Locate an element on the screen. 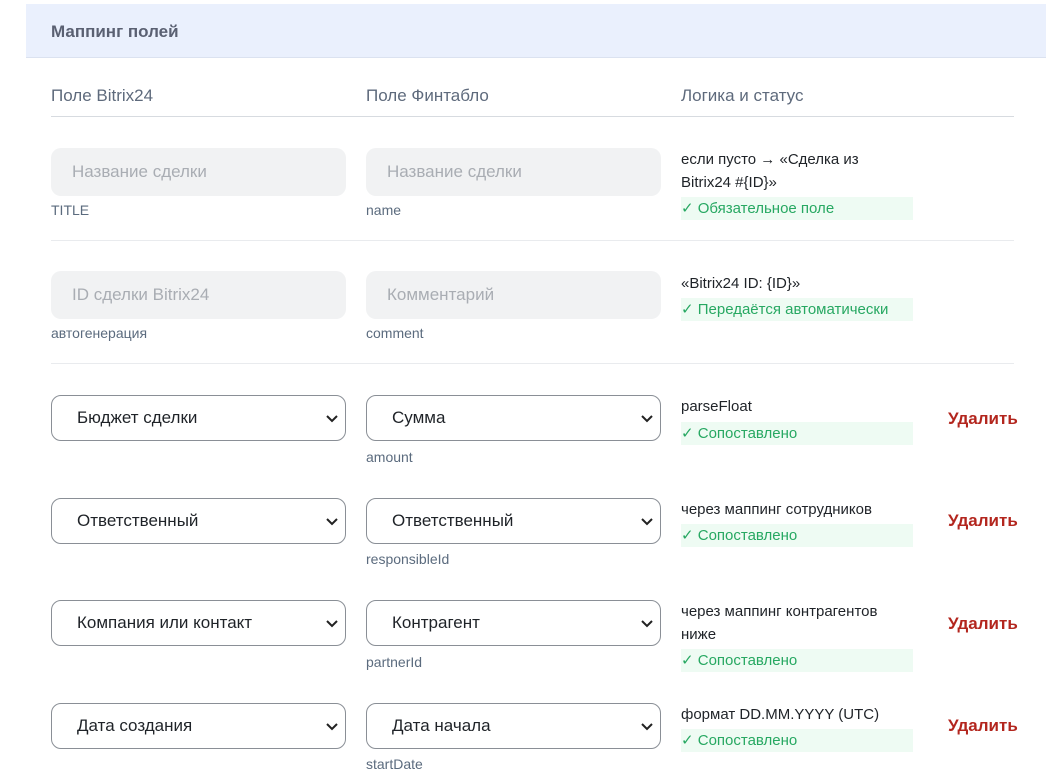 Image resolution: width=1046 pixels, height=782 pixels. bitrix-field-select: Бюджет сделки is located at coordinates (198, 418).